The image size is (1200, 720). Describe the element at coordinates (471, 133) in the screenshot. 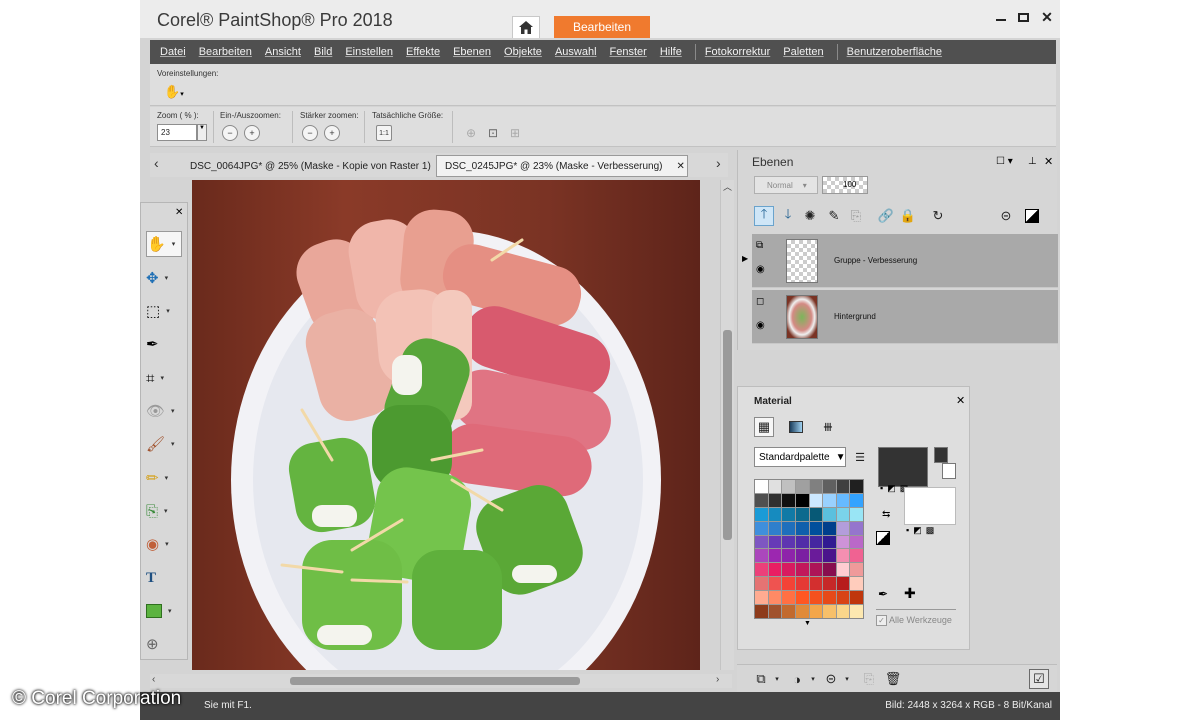

I see `center-icon: ⊕` at that location.